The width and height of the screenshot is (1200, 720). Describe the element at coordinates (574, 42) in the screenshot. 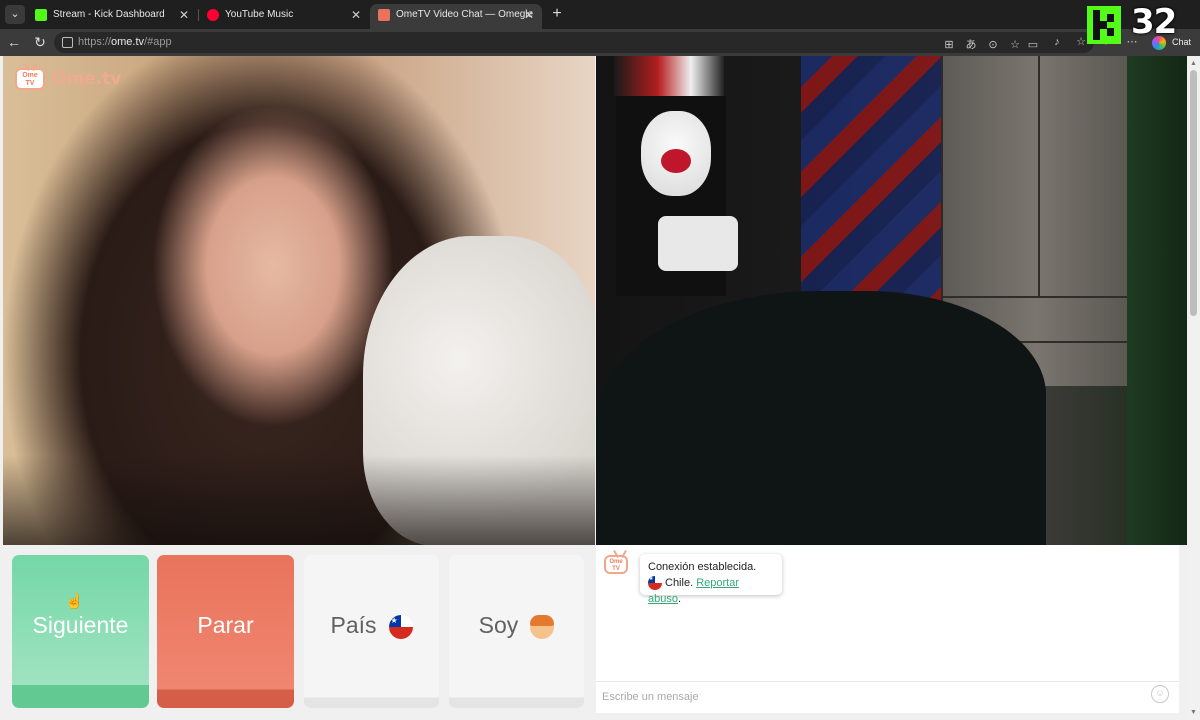

I see `address-bar: https://ome.tv/#app ⊞ あ ⊙ ☆ ▭` at that location.